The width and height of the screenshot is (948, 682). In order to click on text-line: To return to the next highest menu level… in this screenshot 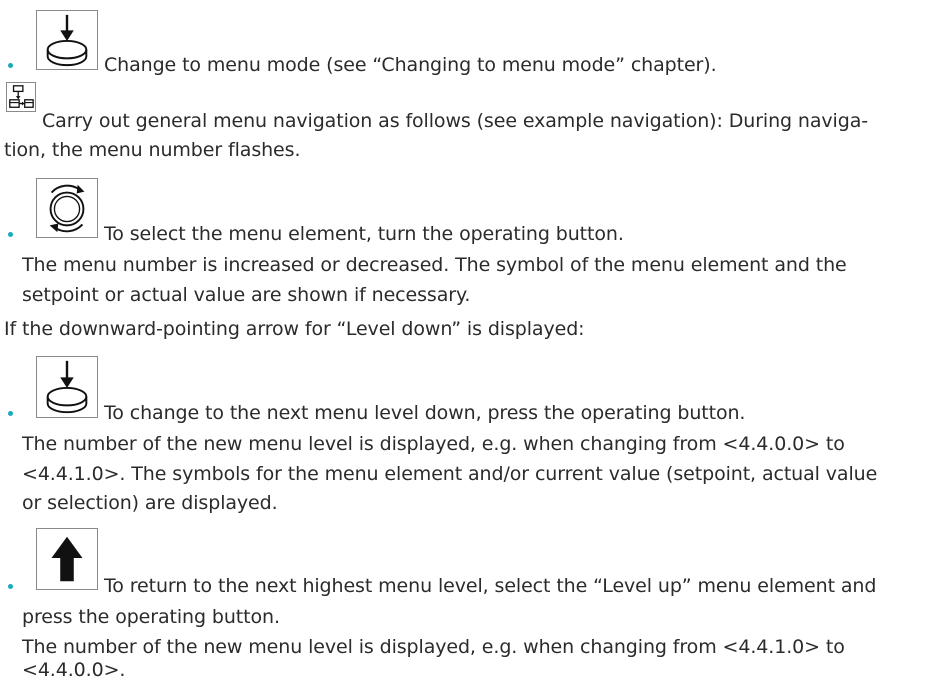, I will do `click(490, 586)`.